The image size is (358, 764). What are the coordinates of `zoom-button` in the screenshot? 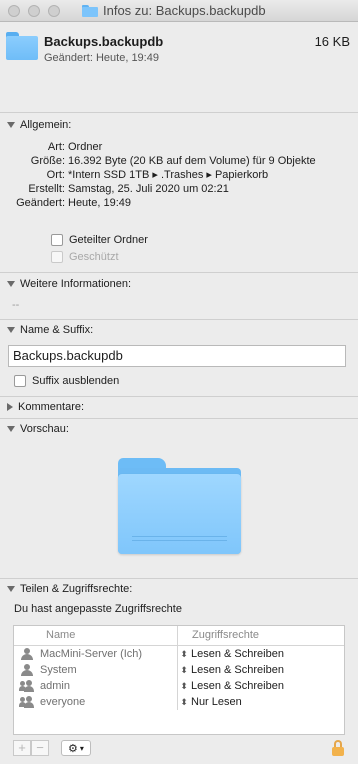 It's located at (54, 11).